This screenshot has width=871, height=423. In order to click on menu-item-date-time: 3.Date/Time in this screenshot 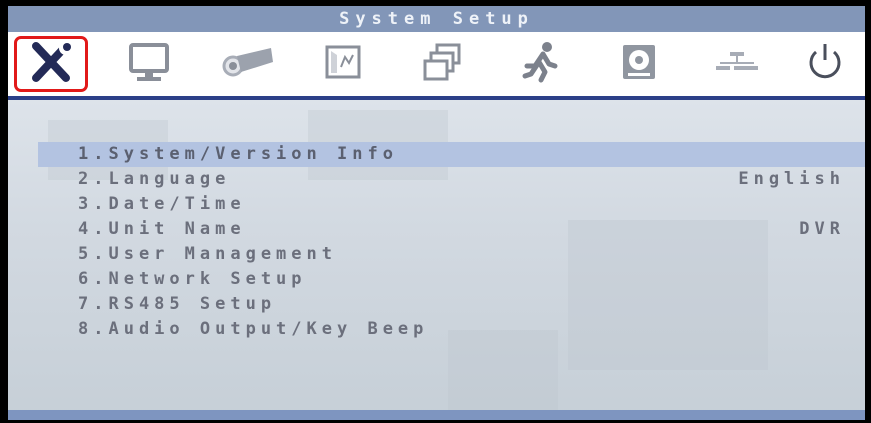, I will do `click(451, 204)`.